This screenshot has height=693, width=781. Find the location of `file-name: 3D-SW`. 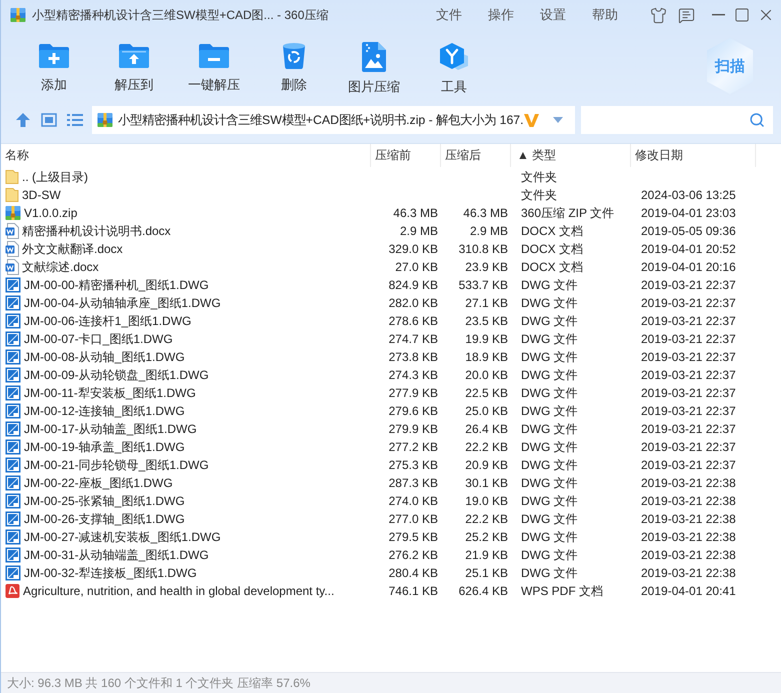

file-name: 3D-SW is located at coordinates (41, 195).